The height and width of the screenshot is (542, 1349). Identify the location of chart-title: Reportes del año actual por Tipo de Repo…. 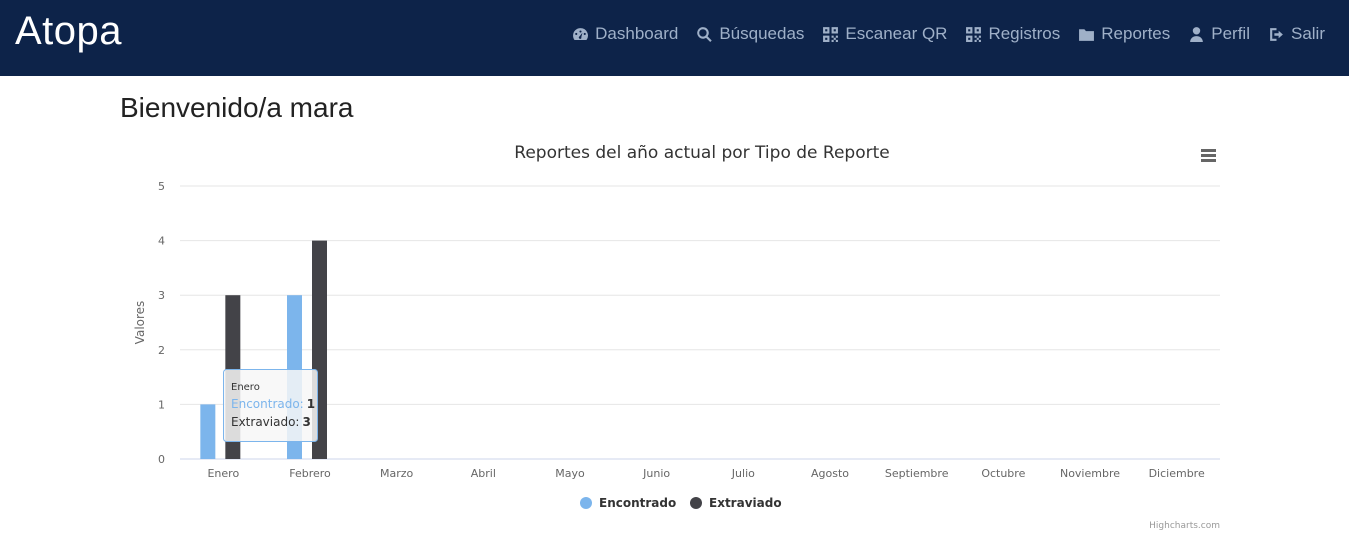
(701, 153).